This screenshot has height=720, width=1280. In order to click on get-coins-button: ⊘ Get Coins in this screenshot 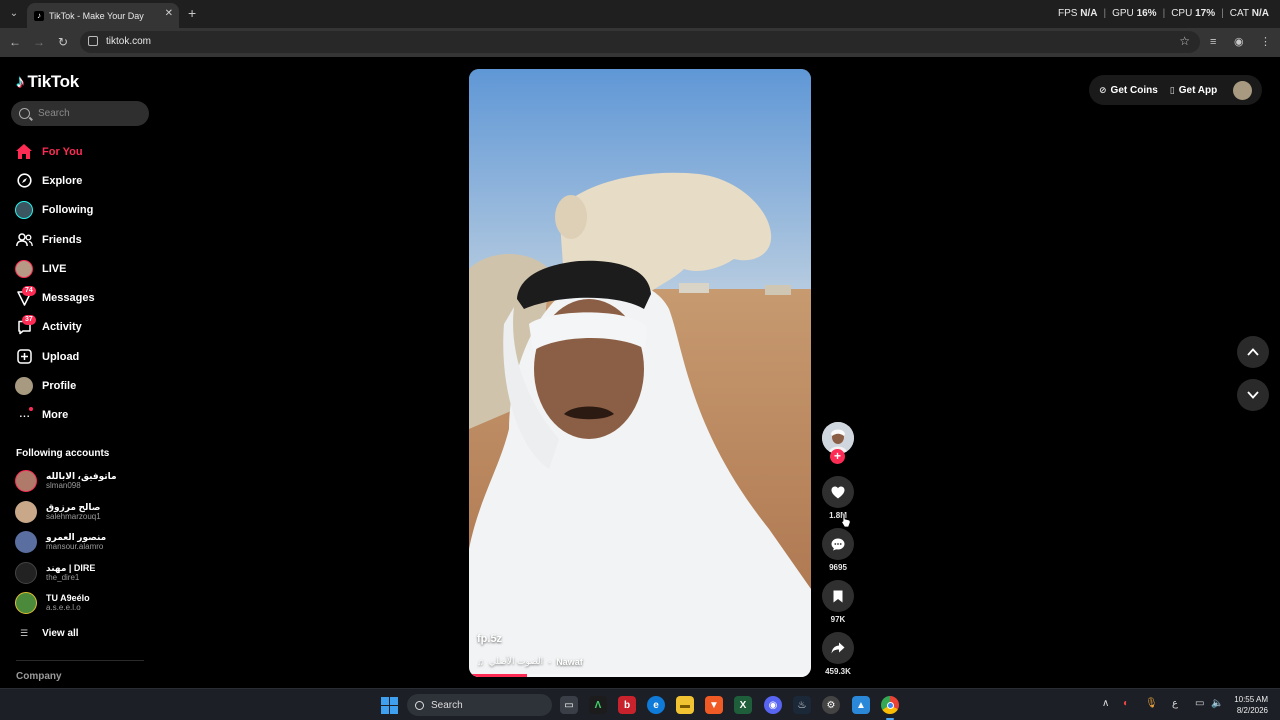, I will do `click(1128, 90)`.